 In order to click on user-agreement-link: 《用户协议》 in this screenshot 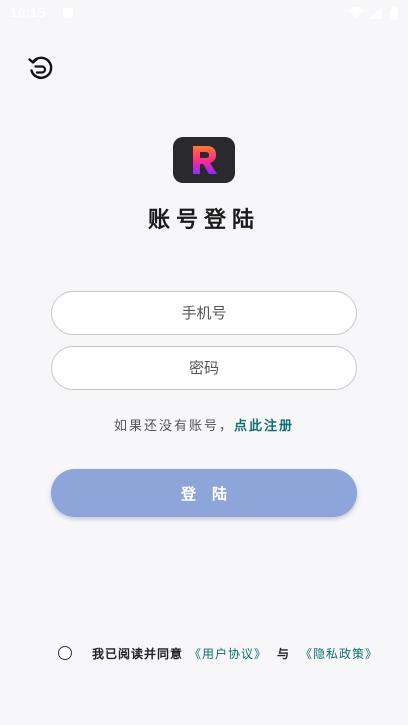, I will do `click(228, 653)`.